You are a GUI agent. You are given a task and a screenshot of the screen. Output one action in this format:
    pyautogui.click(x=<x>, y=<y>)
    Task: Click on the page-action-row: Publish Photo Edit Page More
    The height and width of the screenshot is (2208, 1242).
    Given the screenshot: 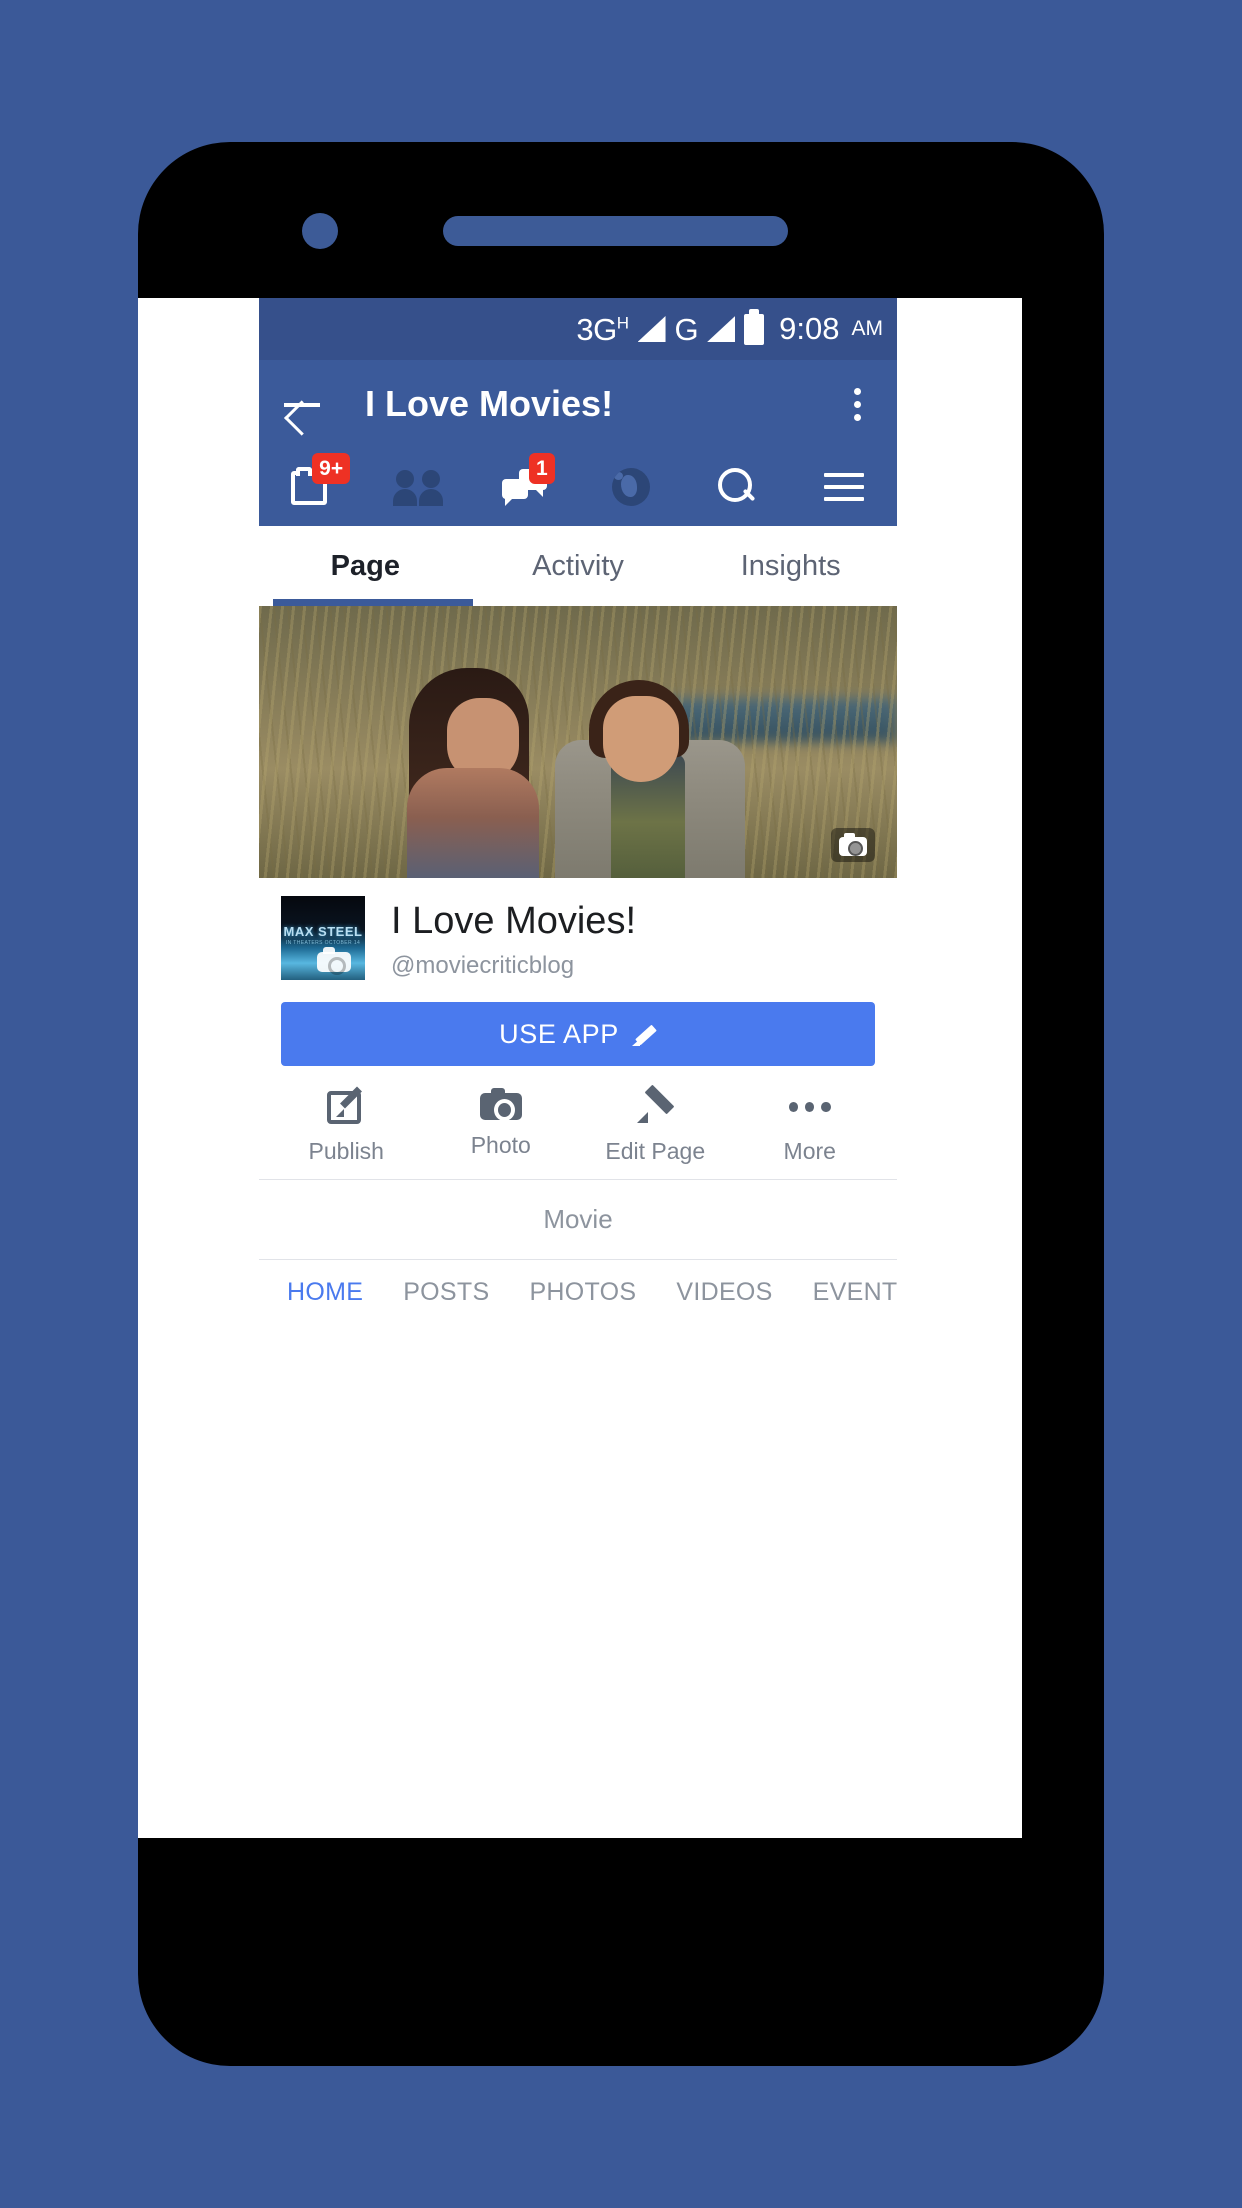 What is the action you would take?
    pyautogui.click(x=578, y=1123)
    